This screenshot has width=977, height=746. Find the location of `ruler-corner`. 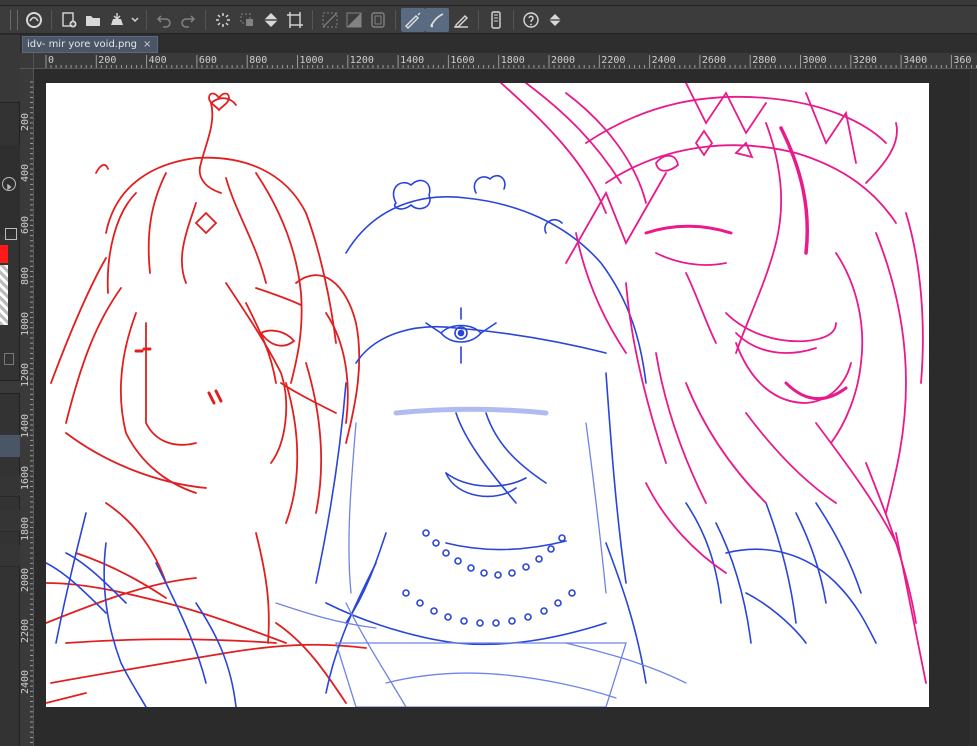

ruler-corner is located at coordinates (27, 61).